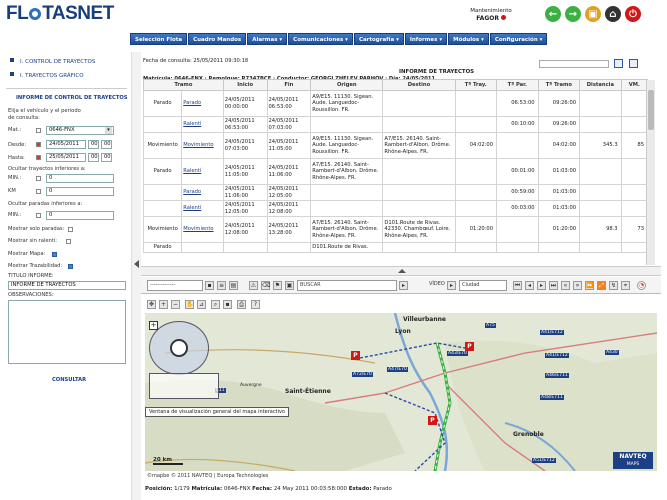 The image size is (667, 500). What do you see at coordinates (403, 285) in the screenshot?
I see `play-icon: ▸` at bounding box center [403, 285].